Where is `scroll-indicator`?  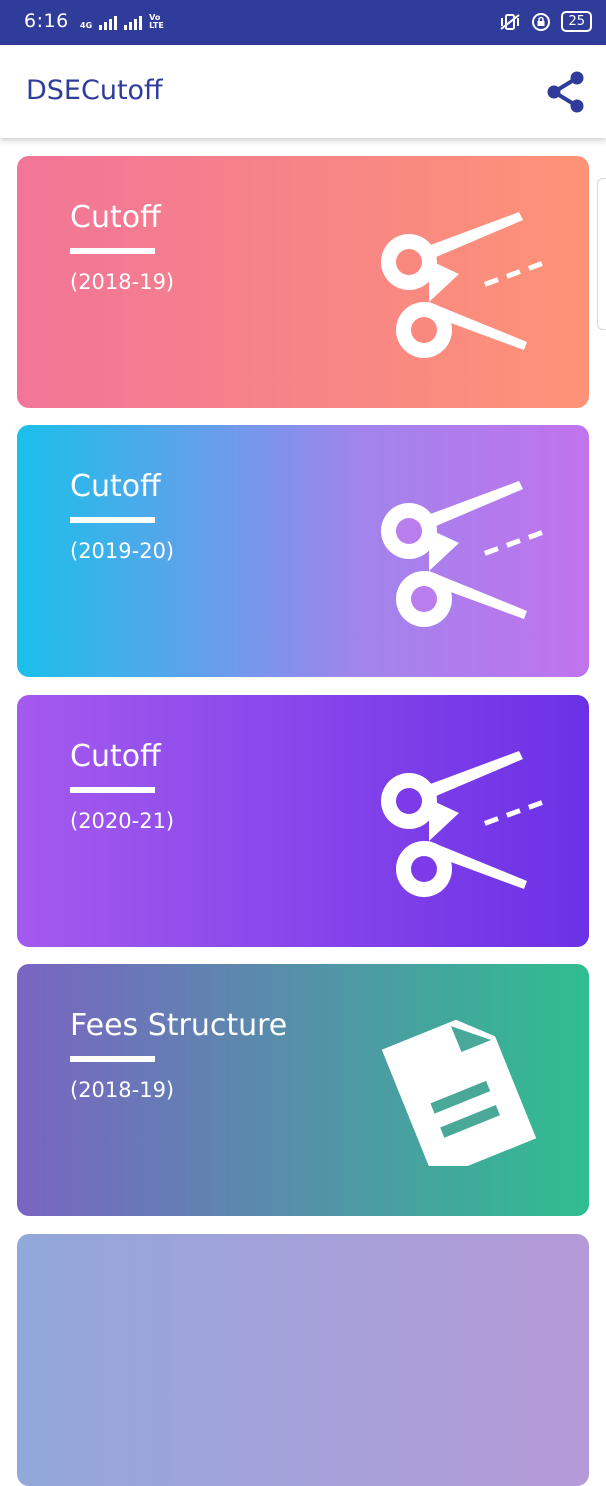 scroll-indicator is located at coordinates (601, 254).